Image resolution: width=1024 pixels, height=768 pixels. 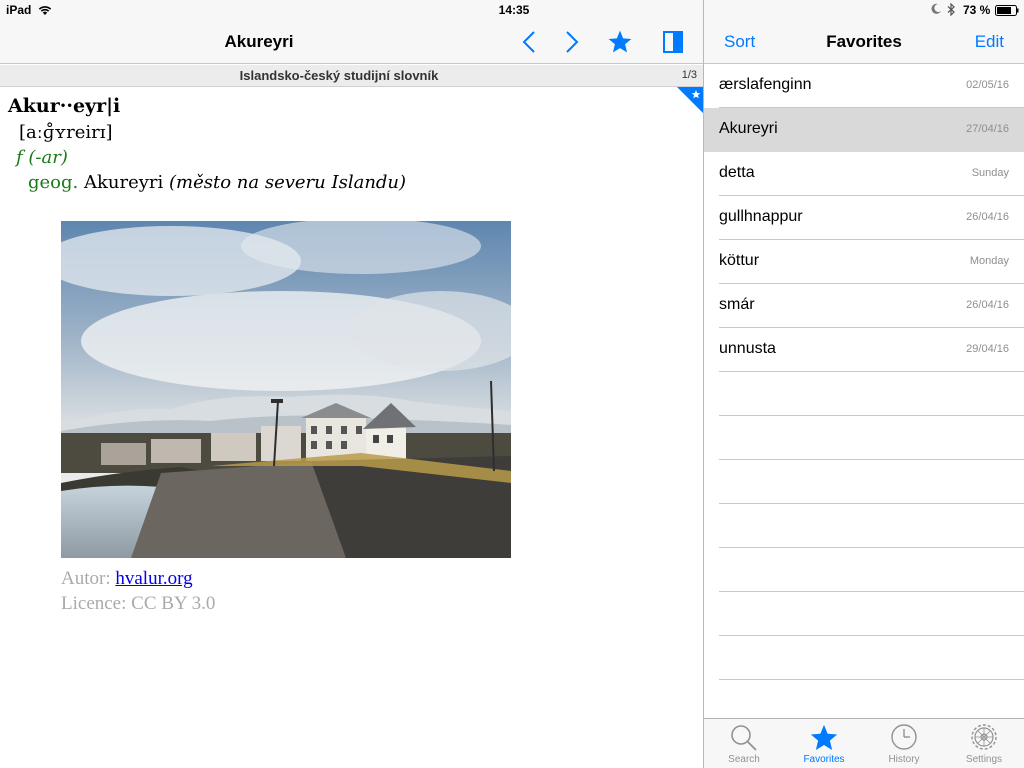 I want to click on domain-label: geog., so click(x=53, y=182).